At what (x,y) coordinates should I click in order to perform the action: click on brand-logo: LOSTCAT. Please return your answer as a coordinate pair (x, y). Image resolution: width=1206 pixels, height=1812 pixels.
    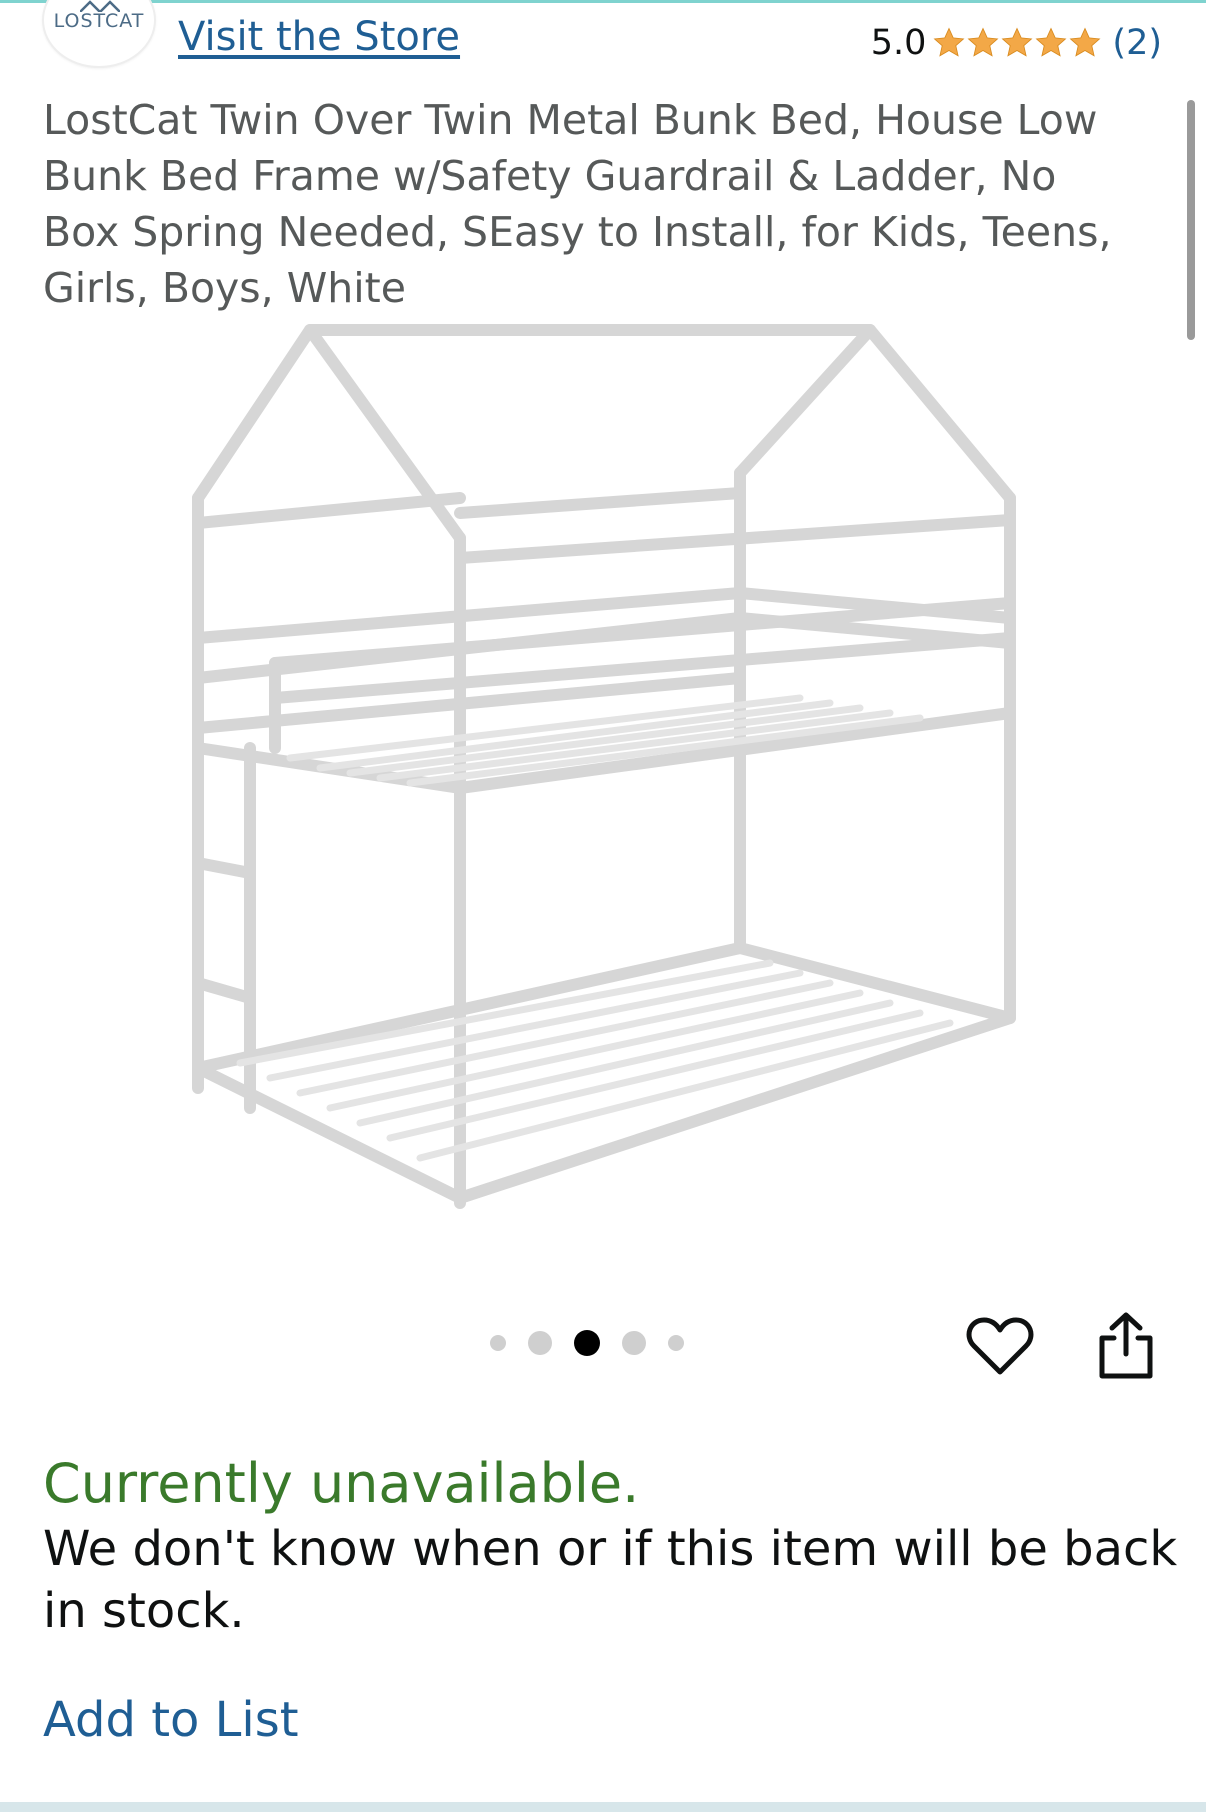
    Looking at the image, I should click on (99, 34).